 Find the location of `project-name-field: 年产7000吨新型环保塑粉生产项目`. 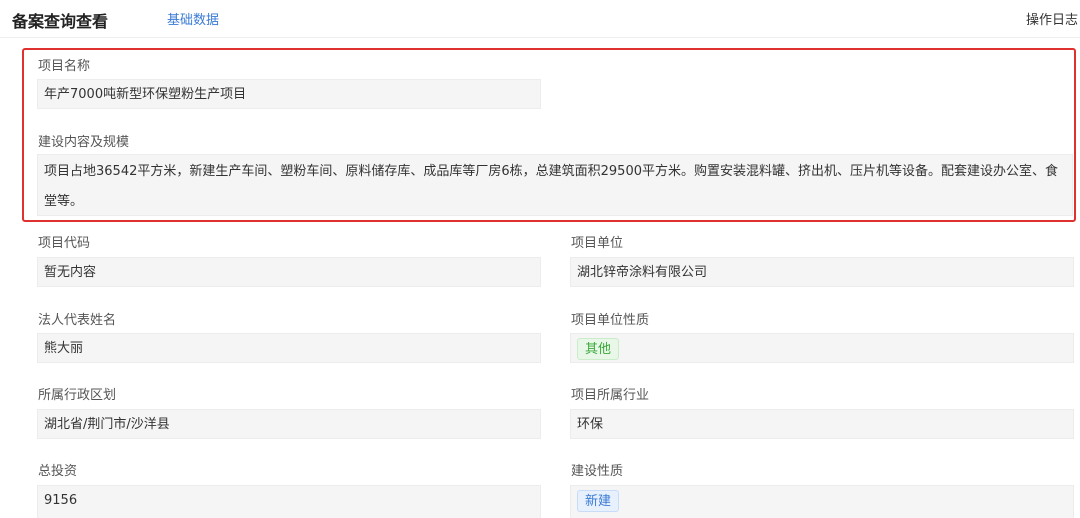

project-name-field: 年产7000吨新型环保塑粉生产项目 is located at coordinates (289, 94).